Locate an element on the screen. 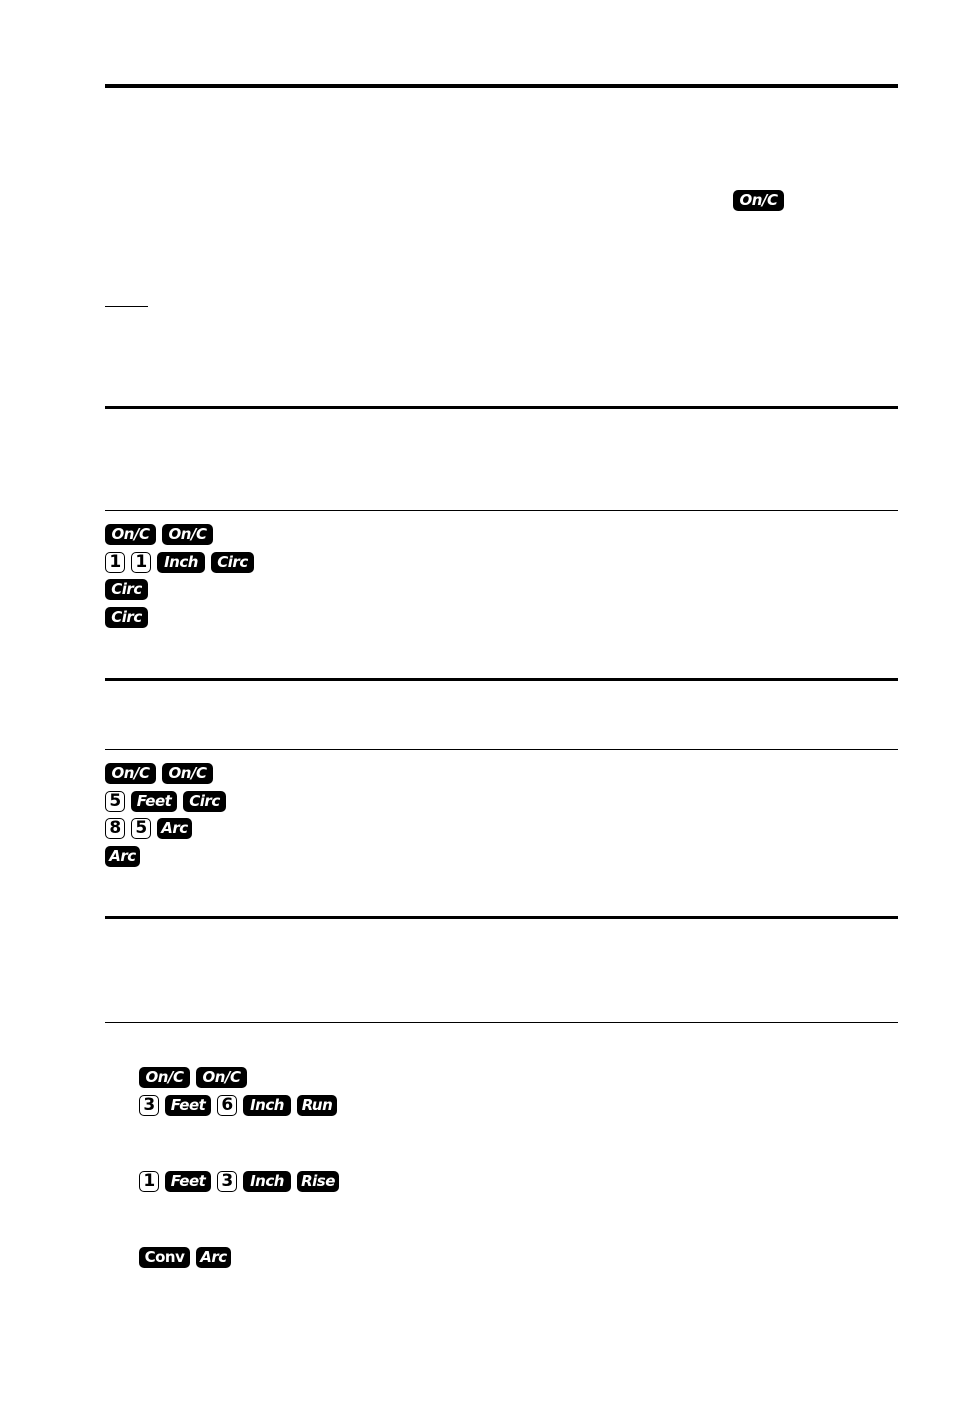 The width and height of the screenshot is (954, 1415). digit-key: 6 is located at coordinates (227, 1105).